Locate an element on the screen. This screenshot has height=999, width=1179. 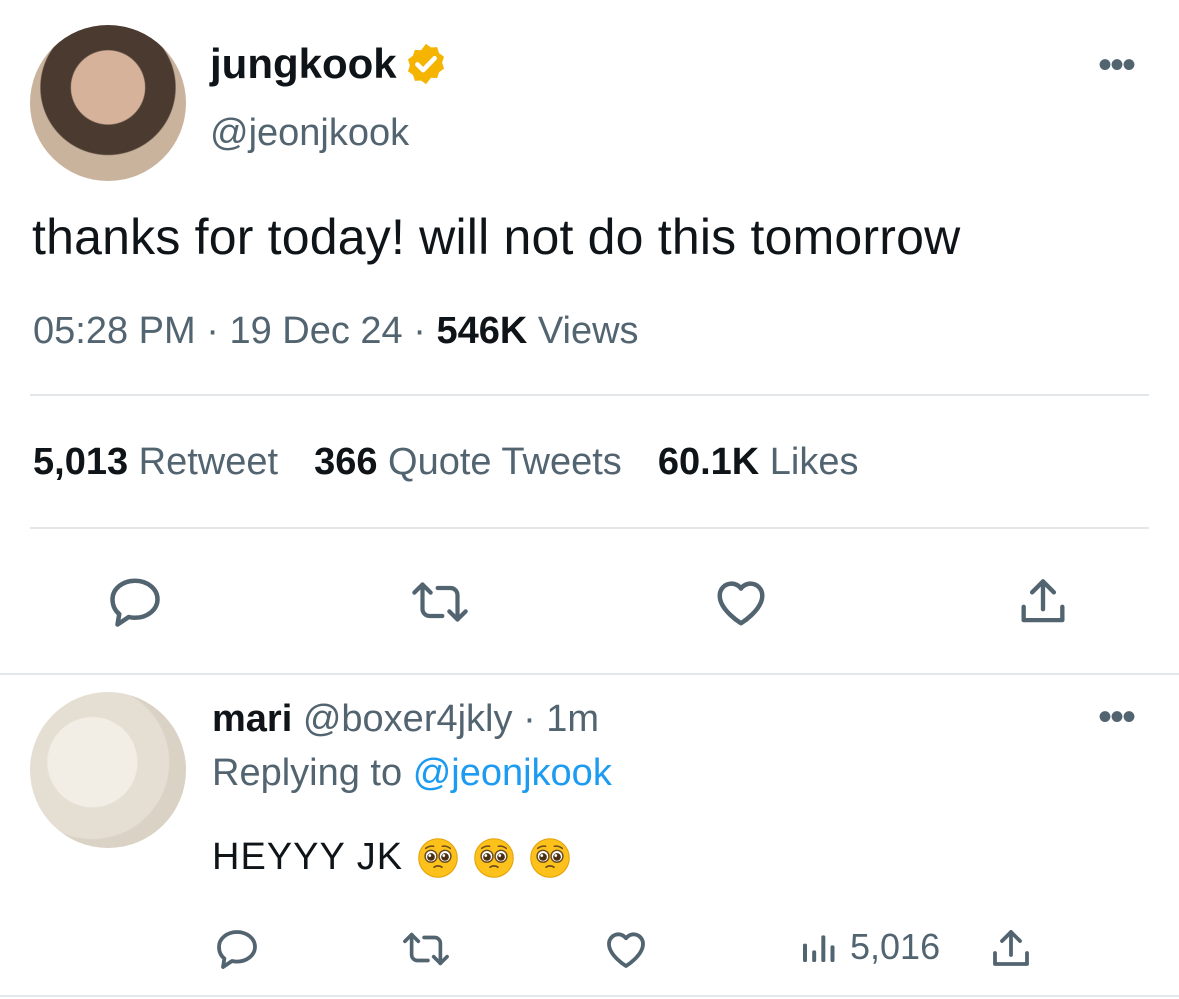
reply-header: mari @boxer4jkly · 1m is located at coordinates (405, 719).